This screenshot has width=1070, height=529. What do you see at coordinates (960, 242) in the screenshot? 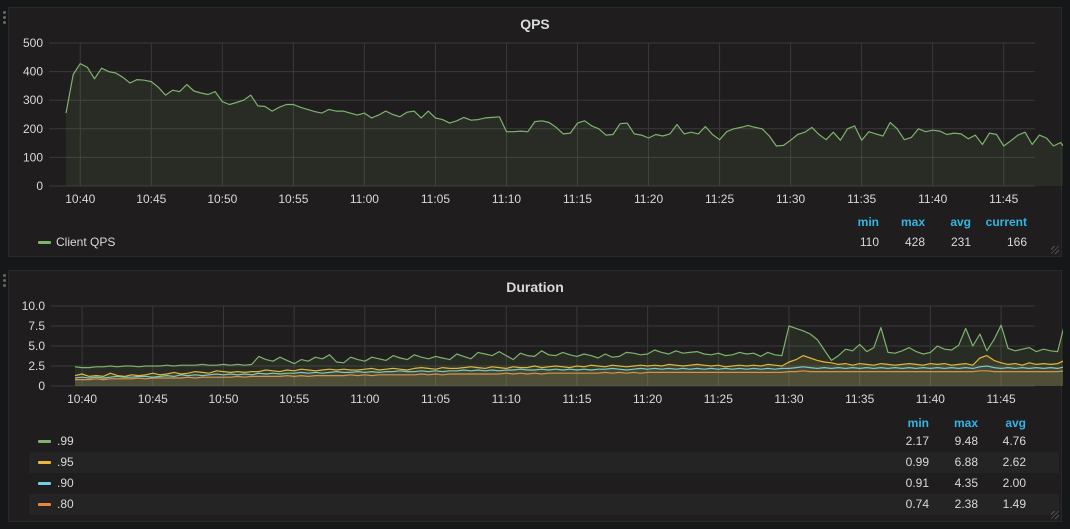
I see `legend-value-avg: 231` at bounding box center [960, 242].